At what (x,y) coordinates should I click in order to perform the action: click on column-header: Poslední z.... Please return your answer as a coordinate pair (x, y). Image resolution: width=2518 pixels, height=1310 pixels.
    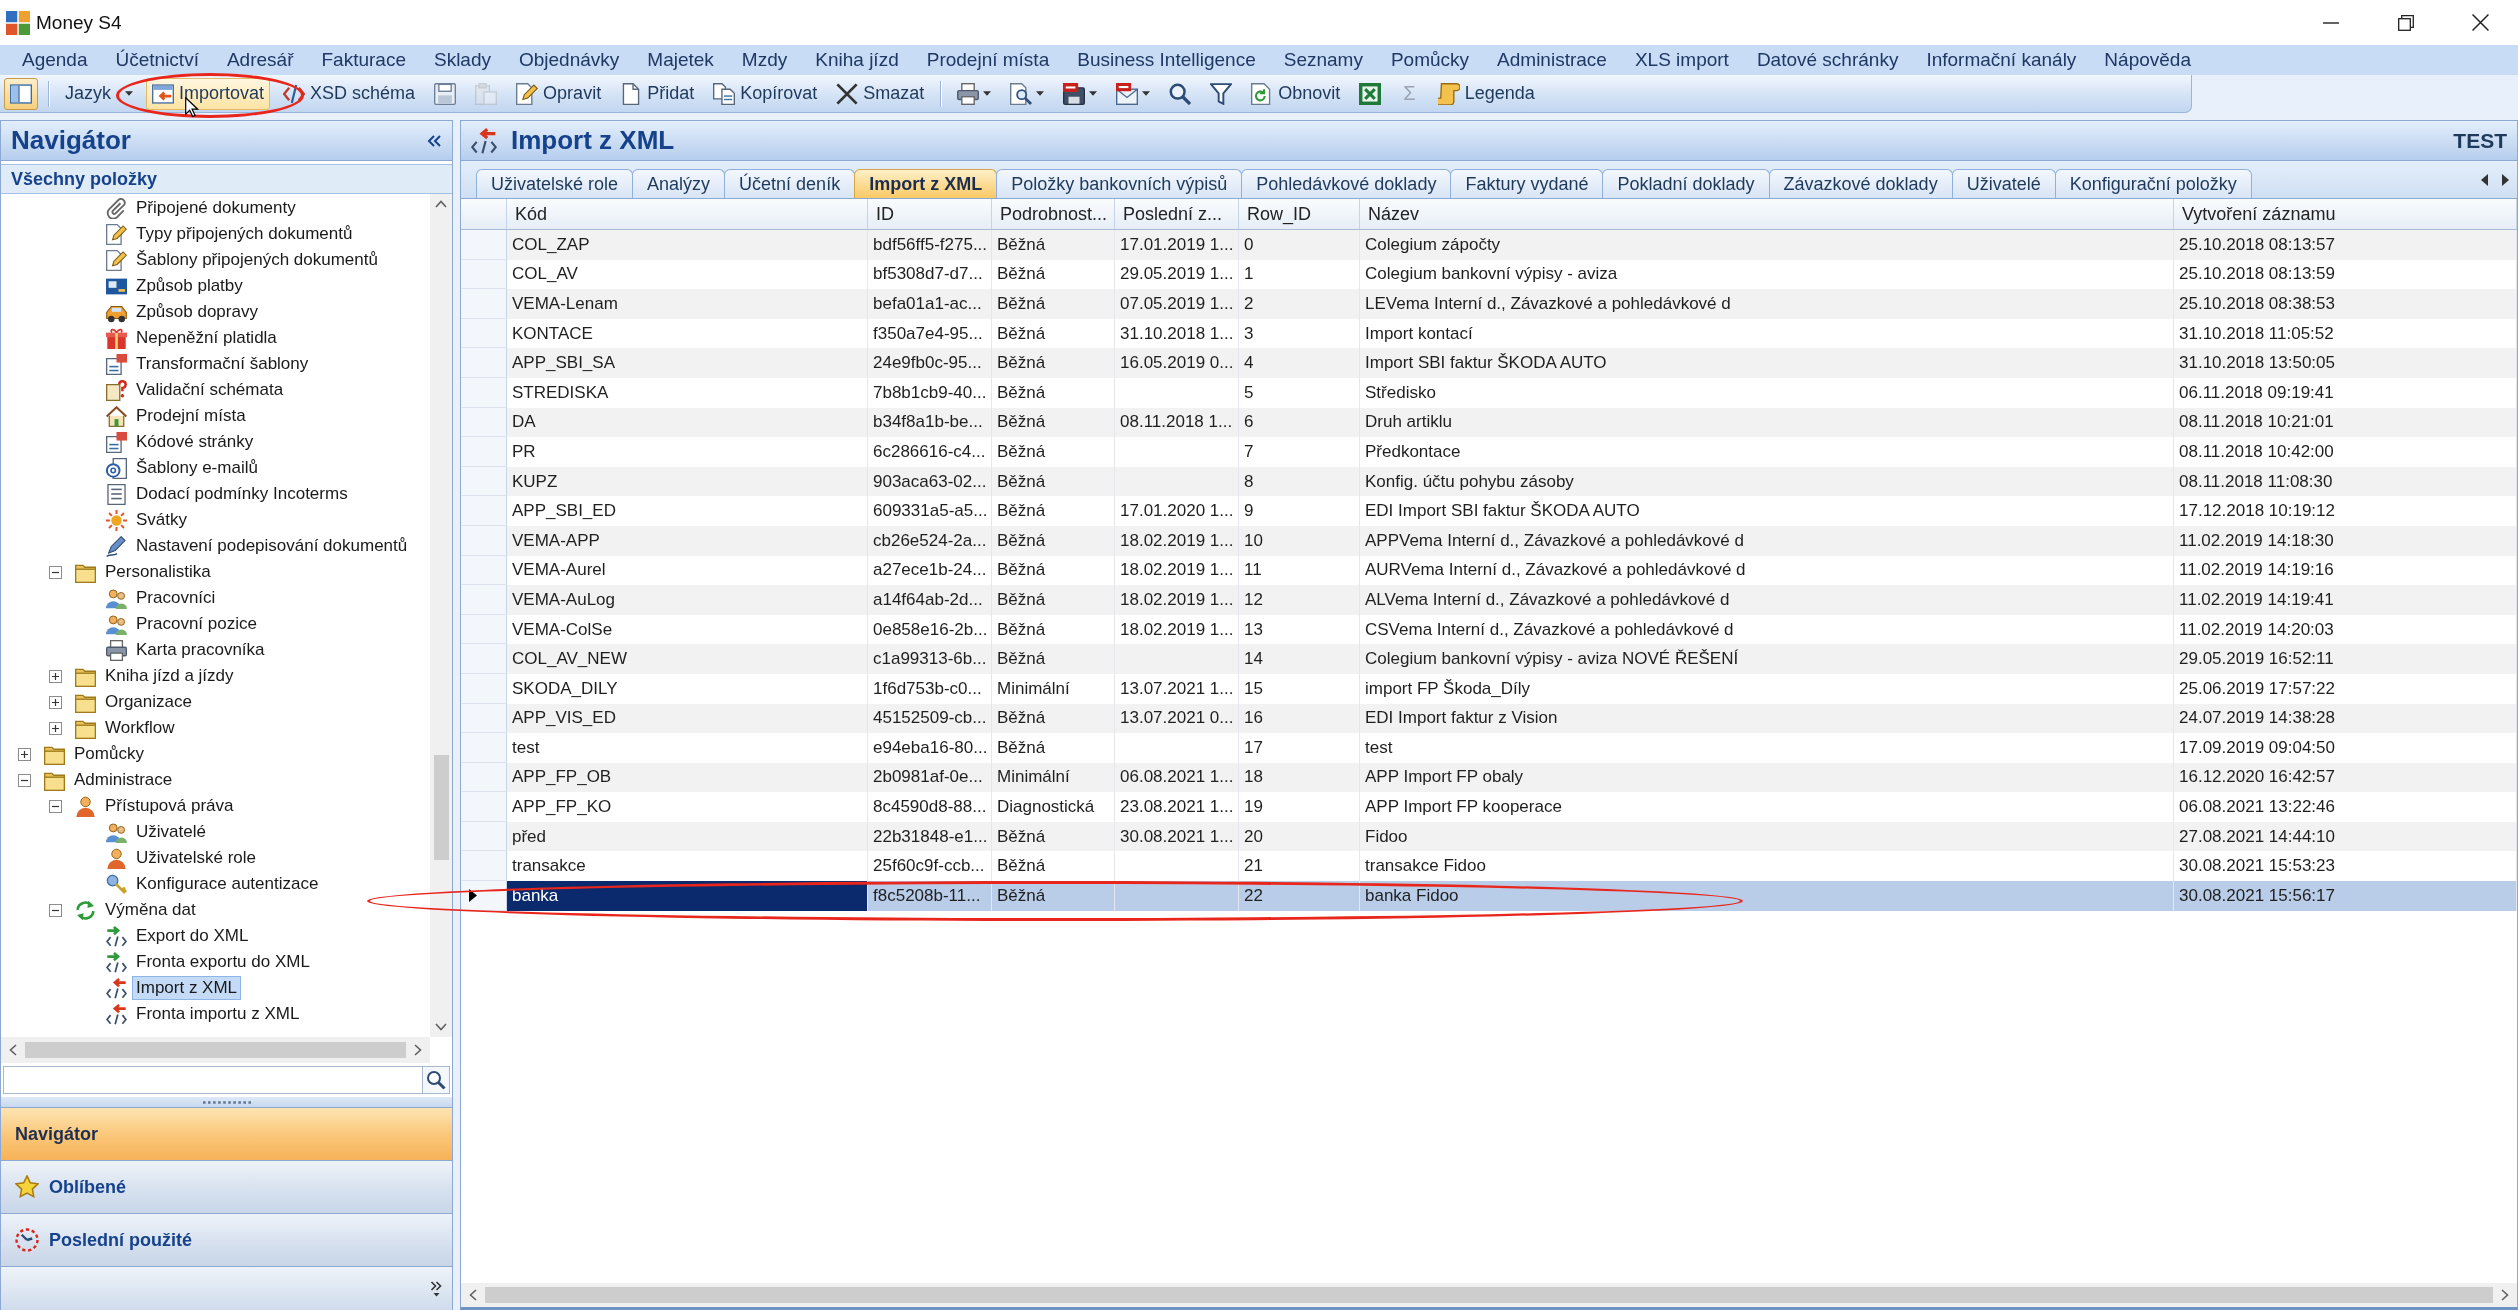
    Looking at the image, I should click on (1177, 214).